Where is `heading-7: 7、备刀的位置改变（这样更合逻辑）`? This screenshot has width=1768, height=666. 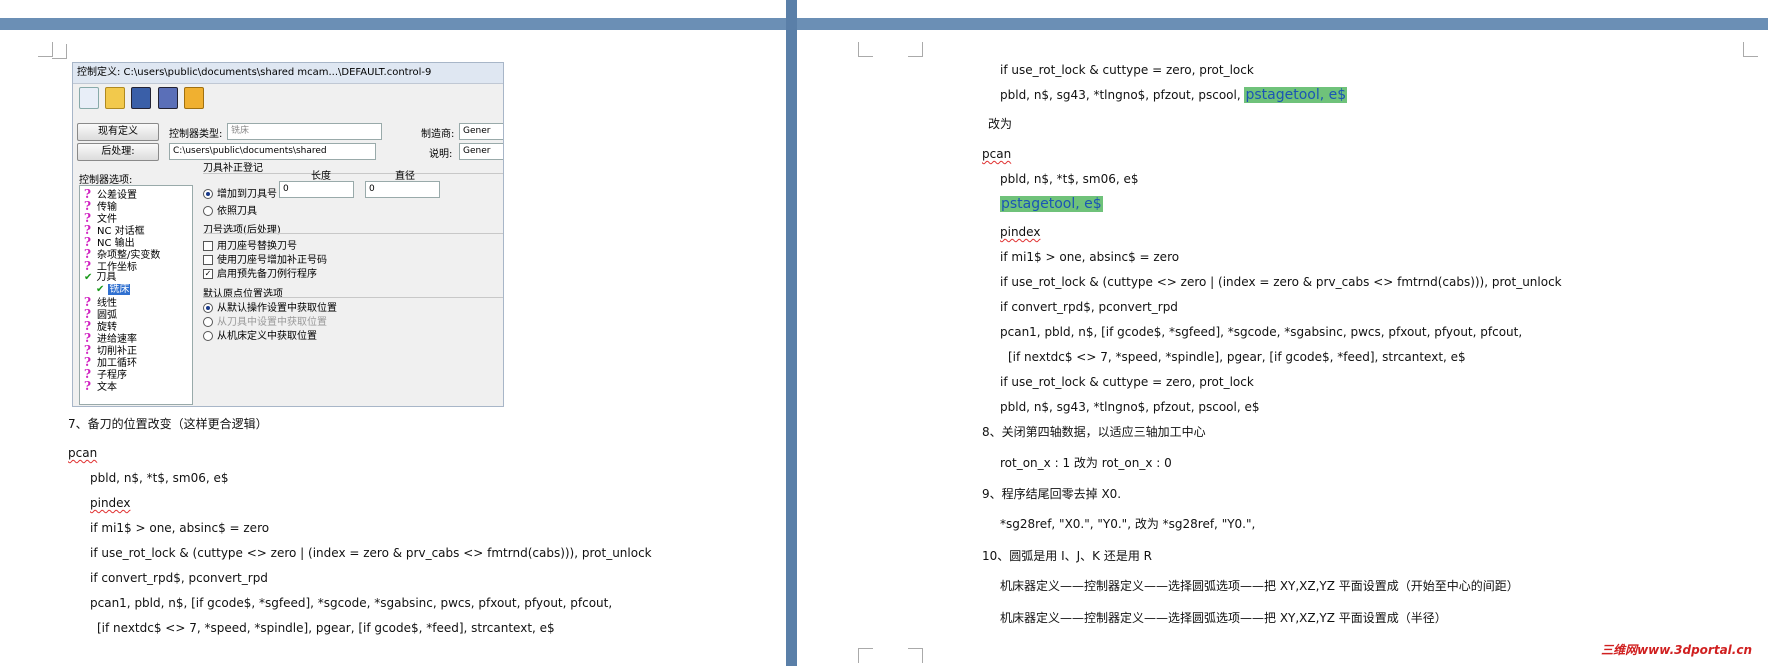 heading-7: 7、备刀的位置改变（这样更合逻辑） is located at coordinates (168, 424).